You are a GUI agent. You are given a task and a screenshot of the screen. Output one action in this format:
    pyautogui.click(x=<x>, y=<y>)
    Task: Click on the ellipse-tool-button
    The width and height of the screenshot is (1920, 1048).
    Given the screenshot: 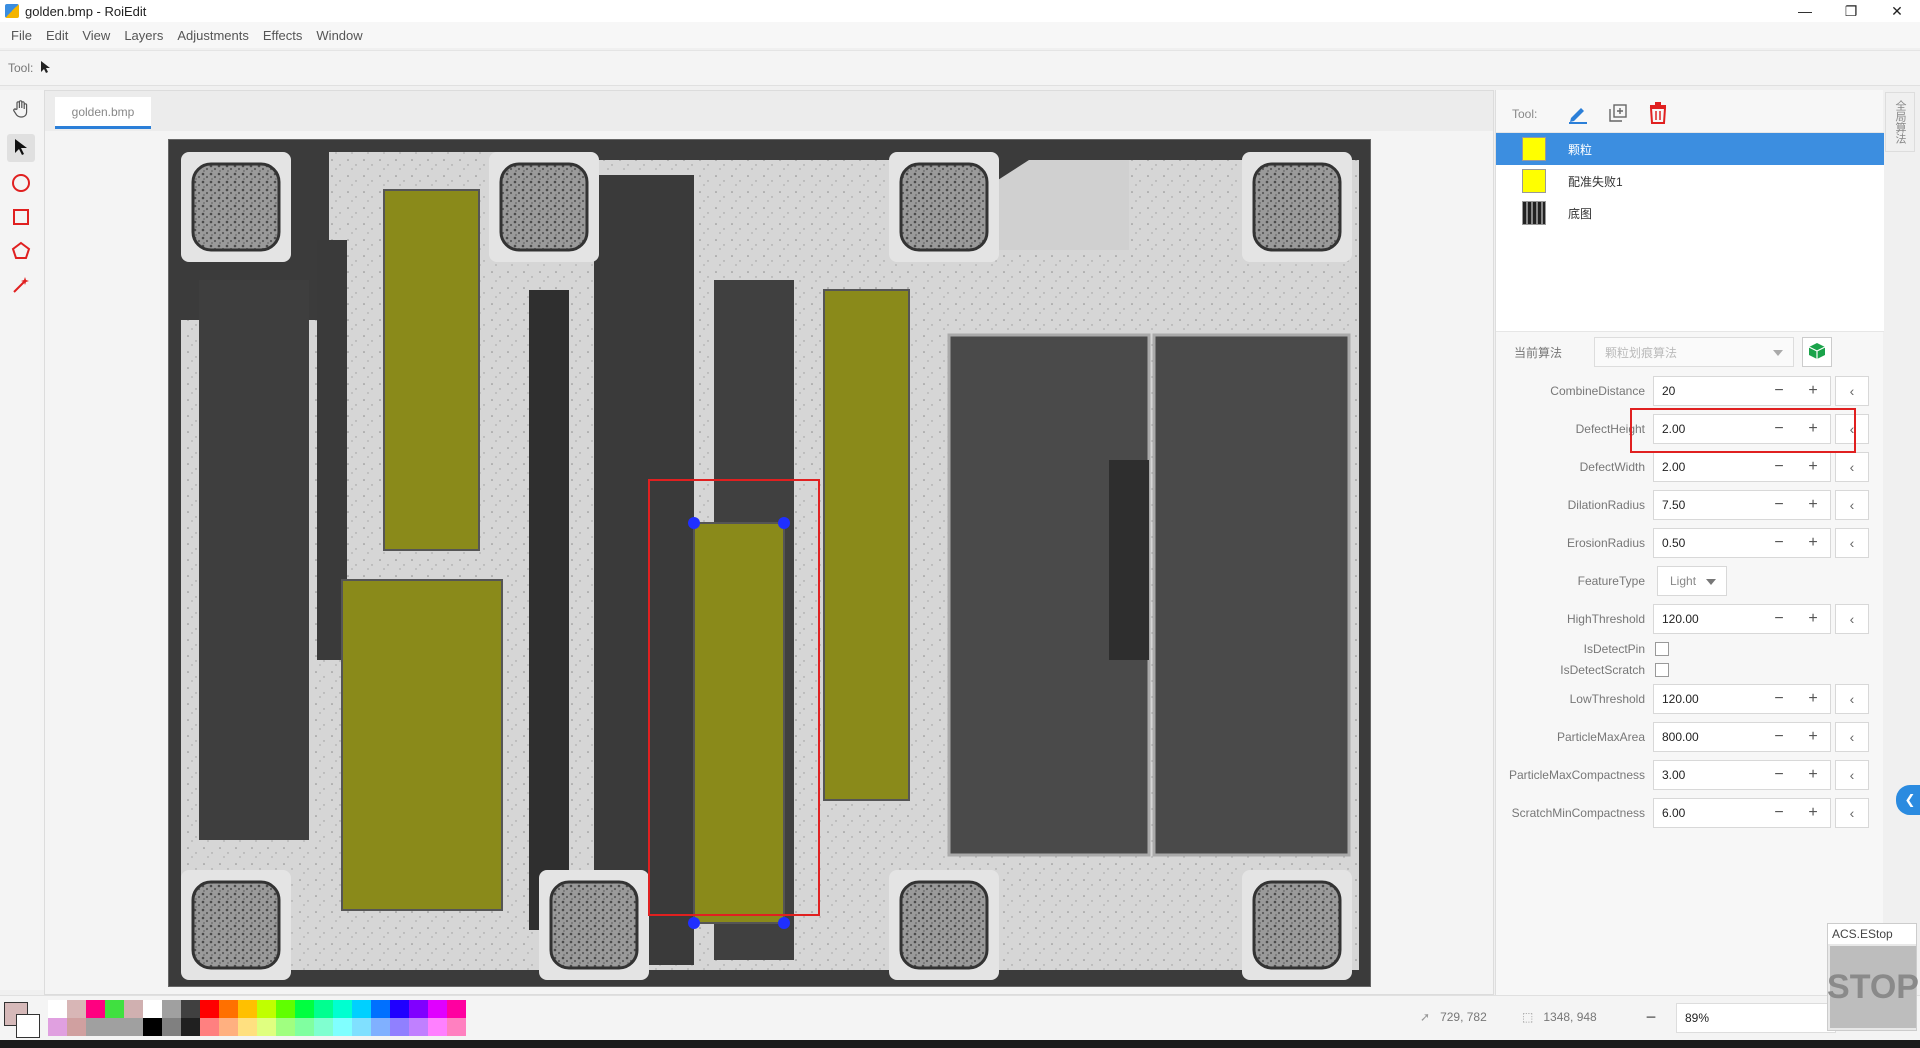 What is the action you would take?
    pyautogui.click(x=21, y=184)
    